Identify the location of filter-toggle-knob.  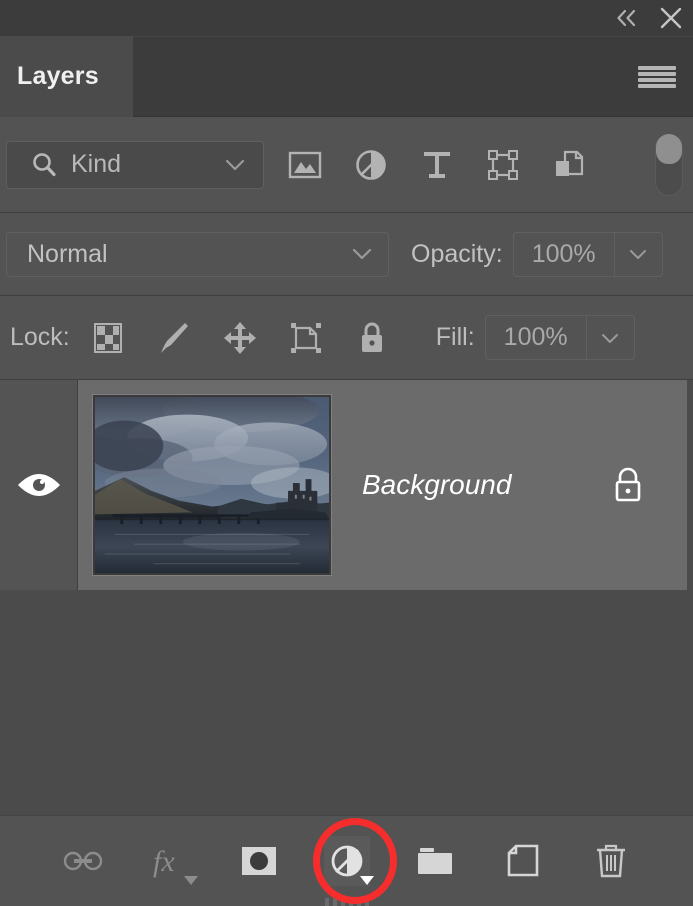
(669, 148).